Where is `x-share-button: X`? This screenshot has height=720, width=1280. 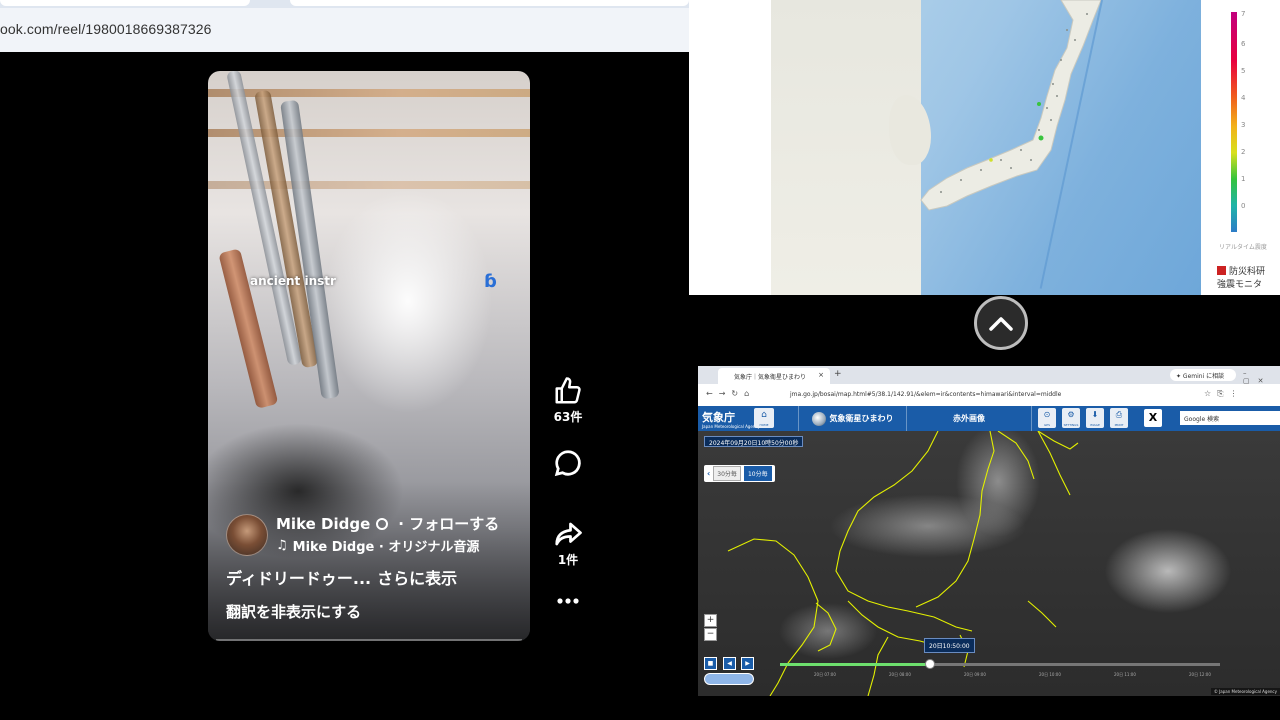 x-share-button: X is located at coordinates (1153, 418).